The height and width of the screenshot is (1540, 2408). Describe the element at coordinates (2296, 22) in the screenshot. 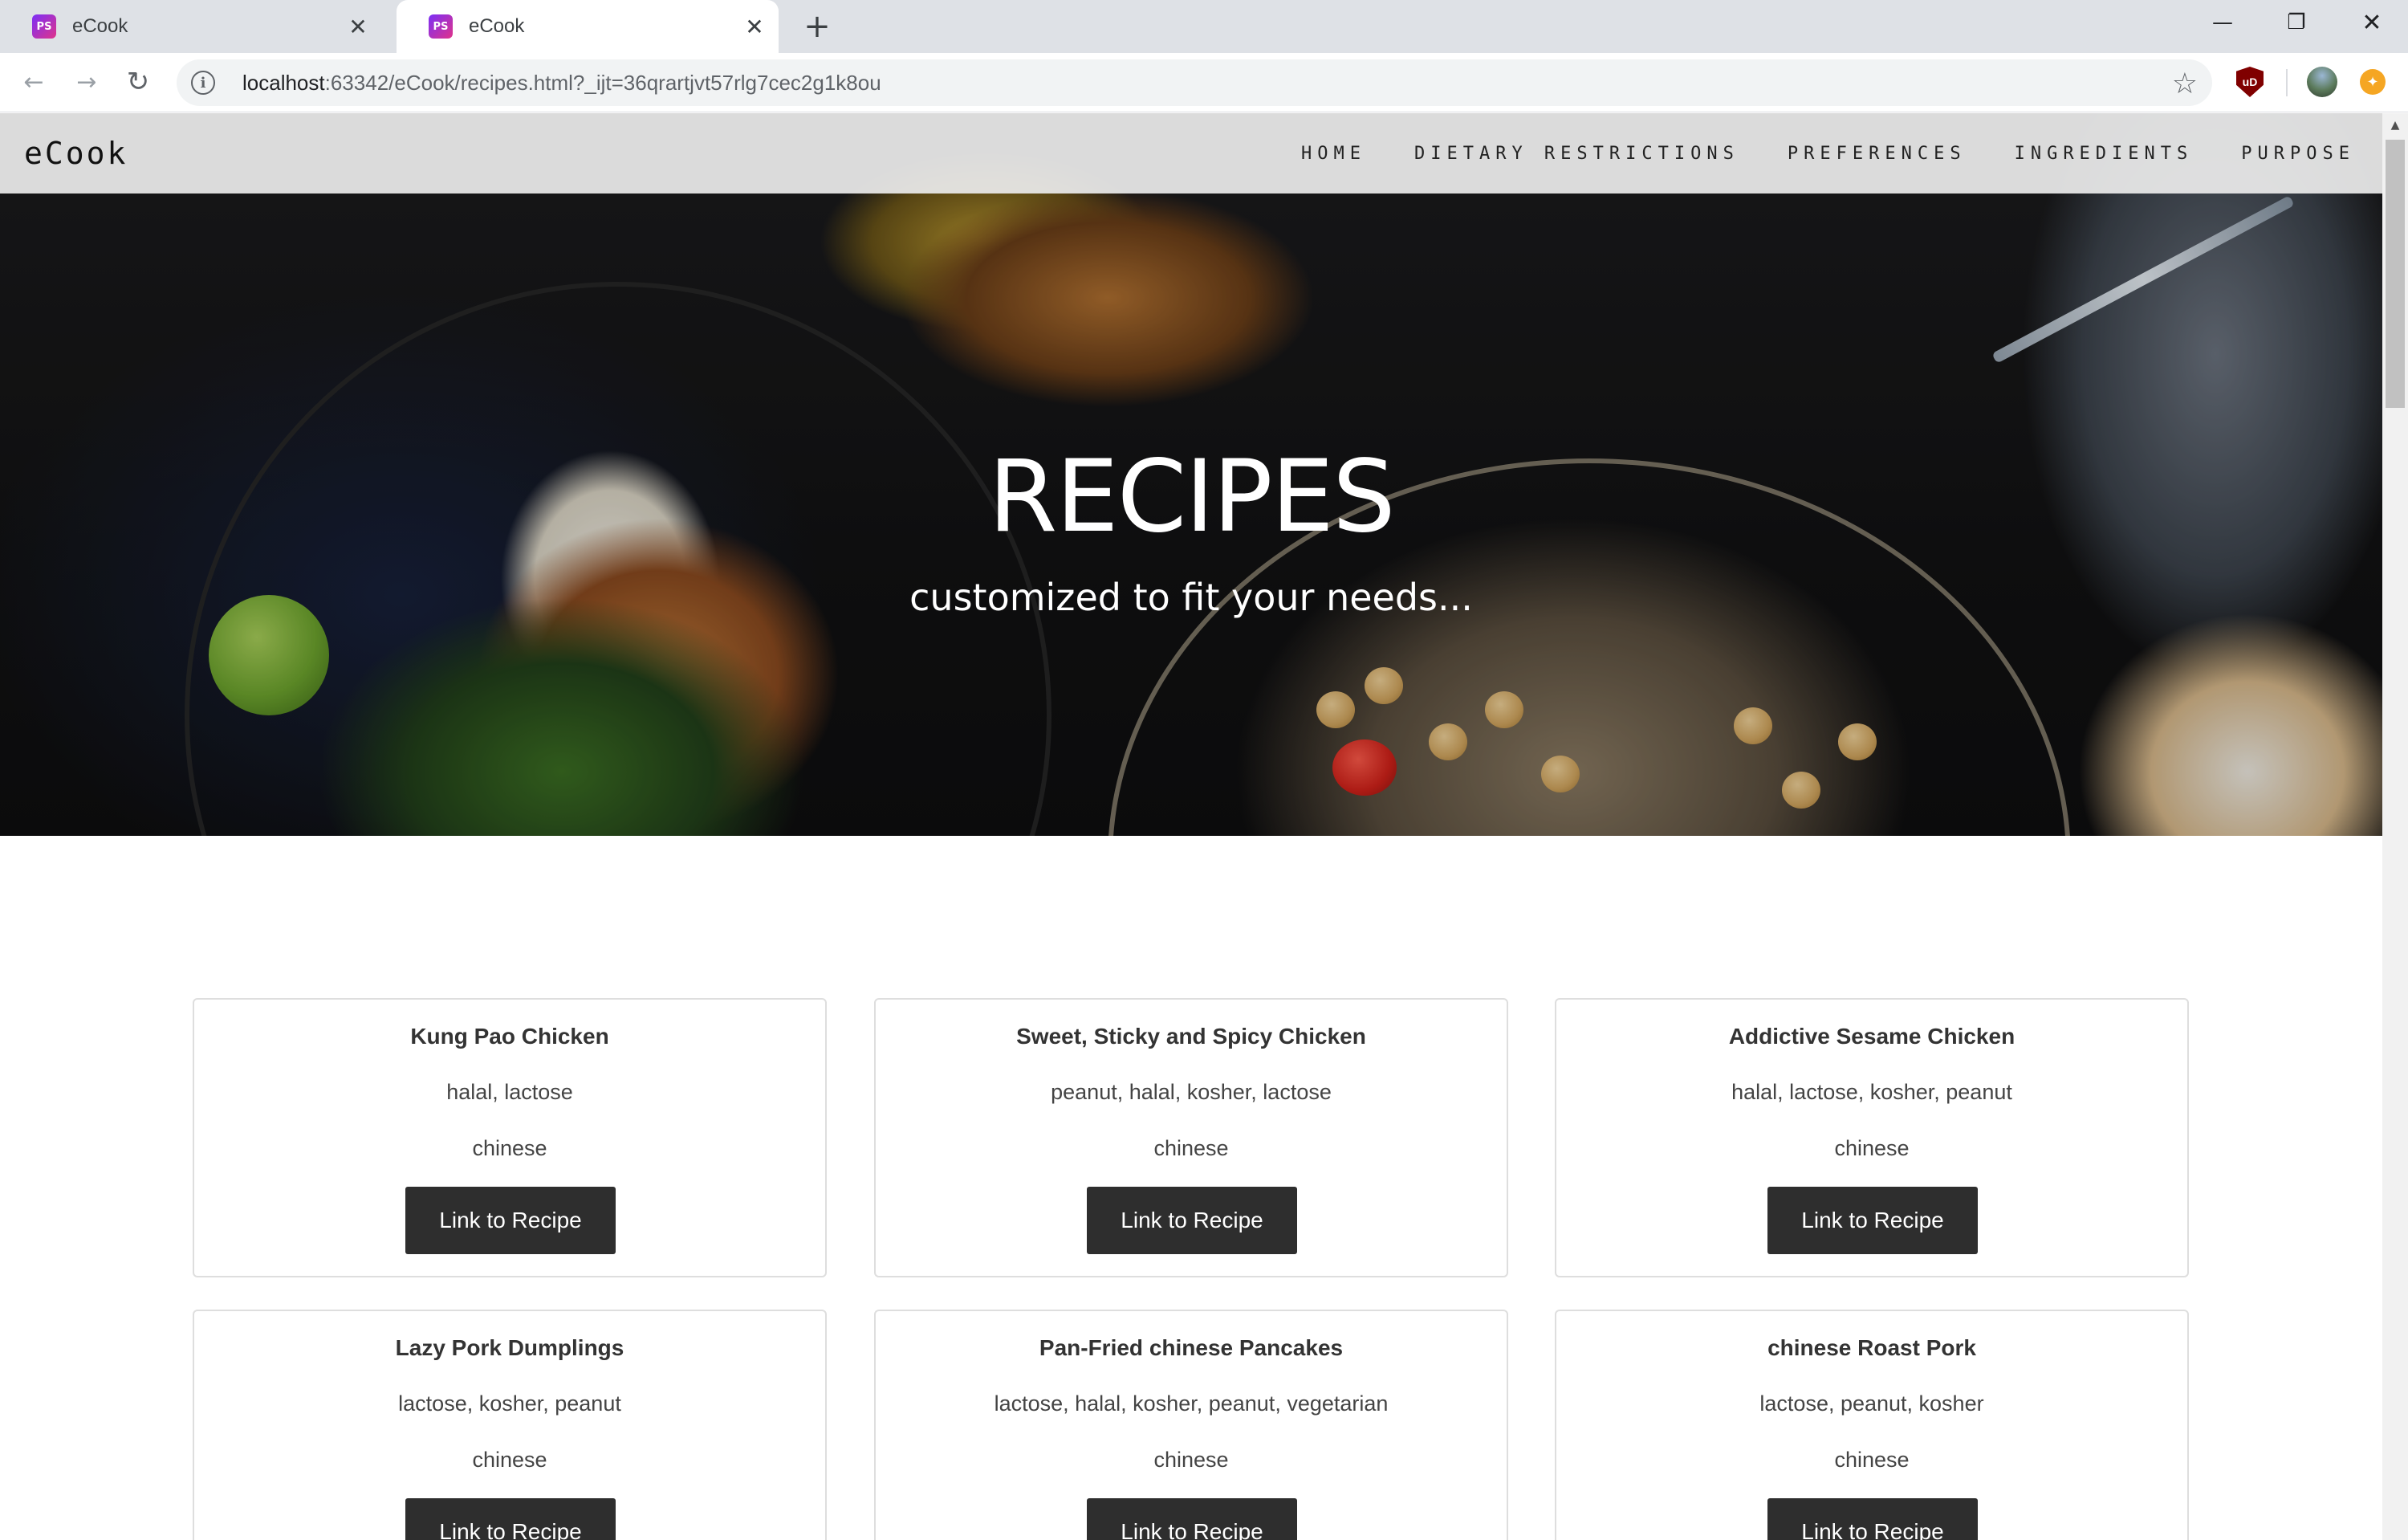

I see `restore-icon: ❐` at that location.